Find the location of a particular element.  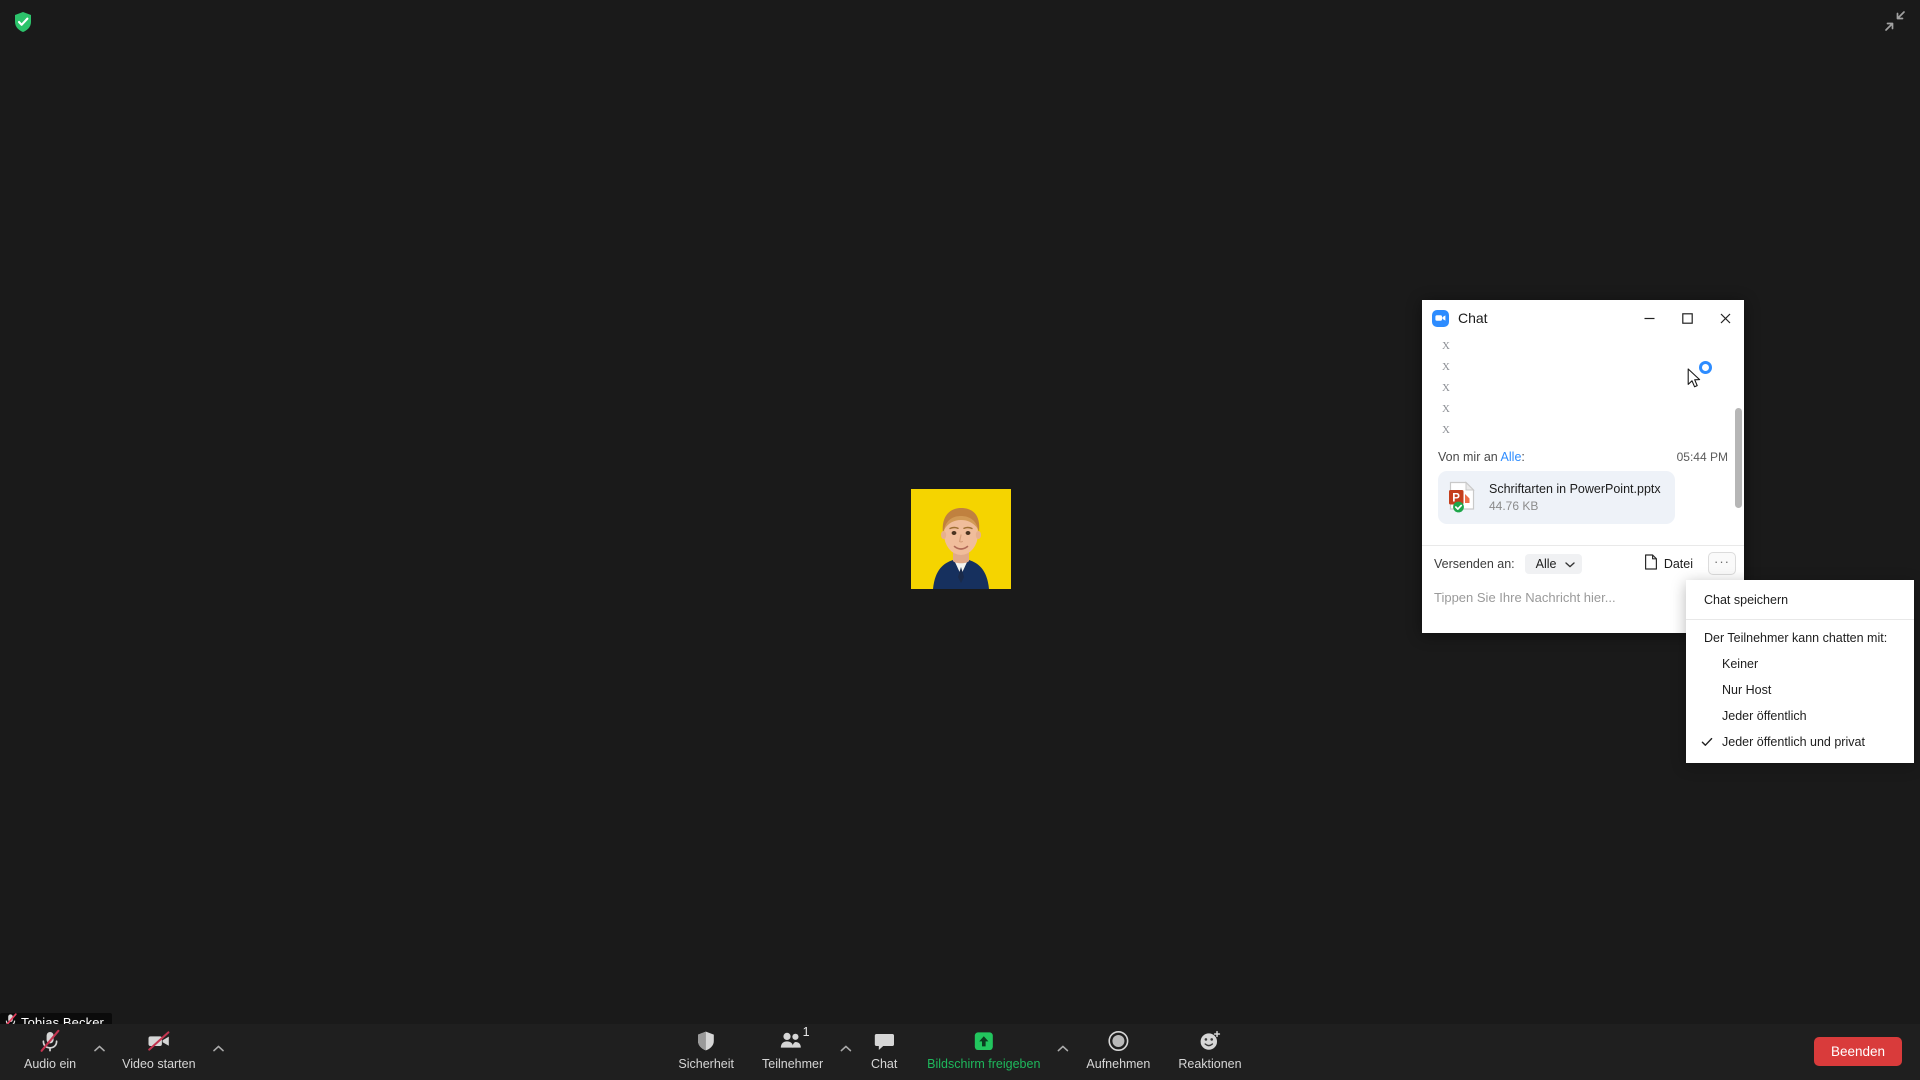

file-metadata: Schriftarten in PowerPoint.pptx 44.76 KB is located at coordinates (1575, 497).